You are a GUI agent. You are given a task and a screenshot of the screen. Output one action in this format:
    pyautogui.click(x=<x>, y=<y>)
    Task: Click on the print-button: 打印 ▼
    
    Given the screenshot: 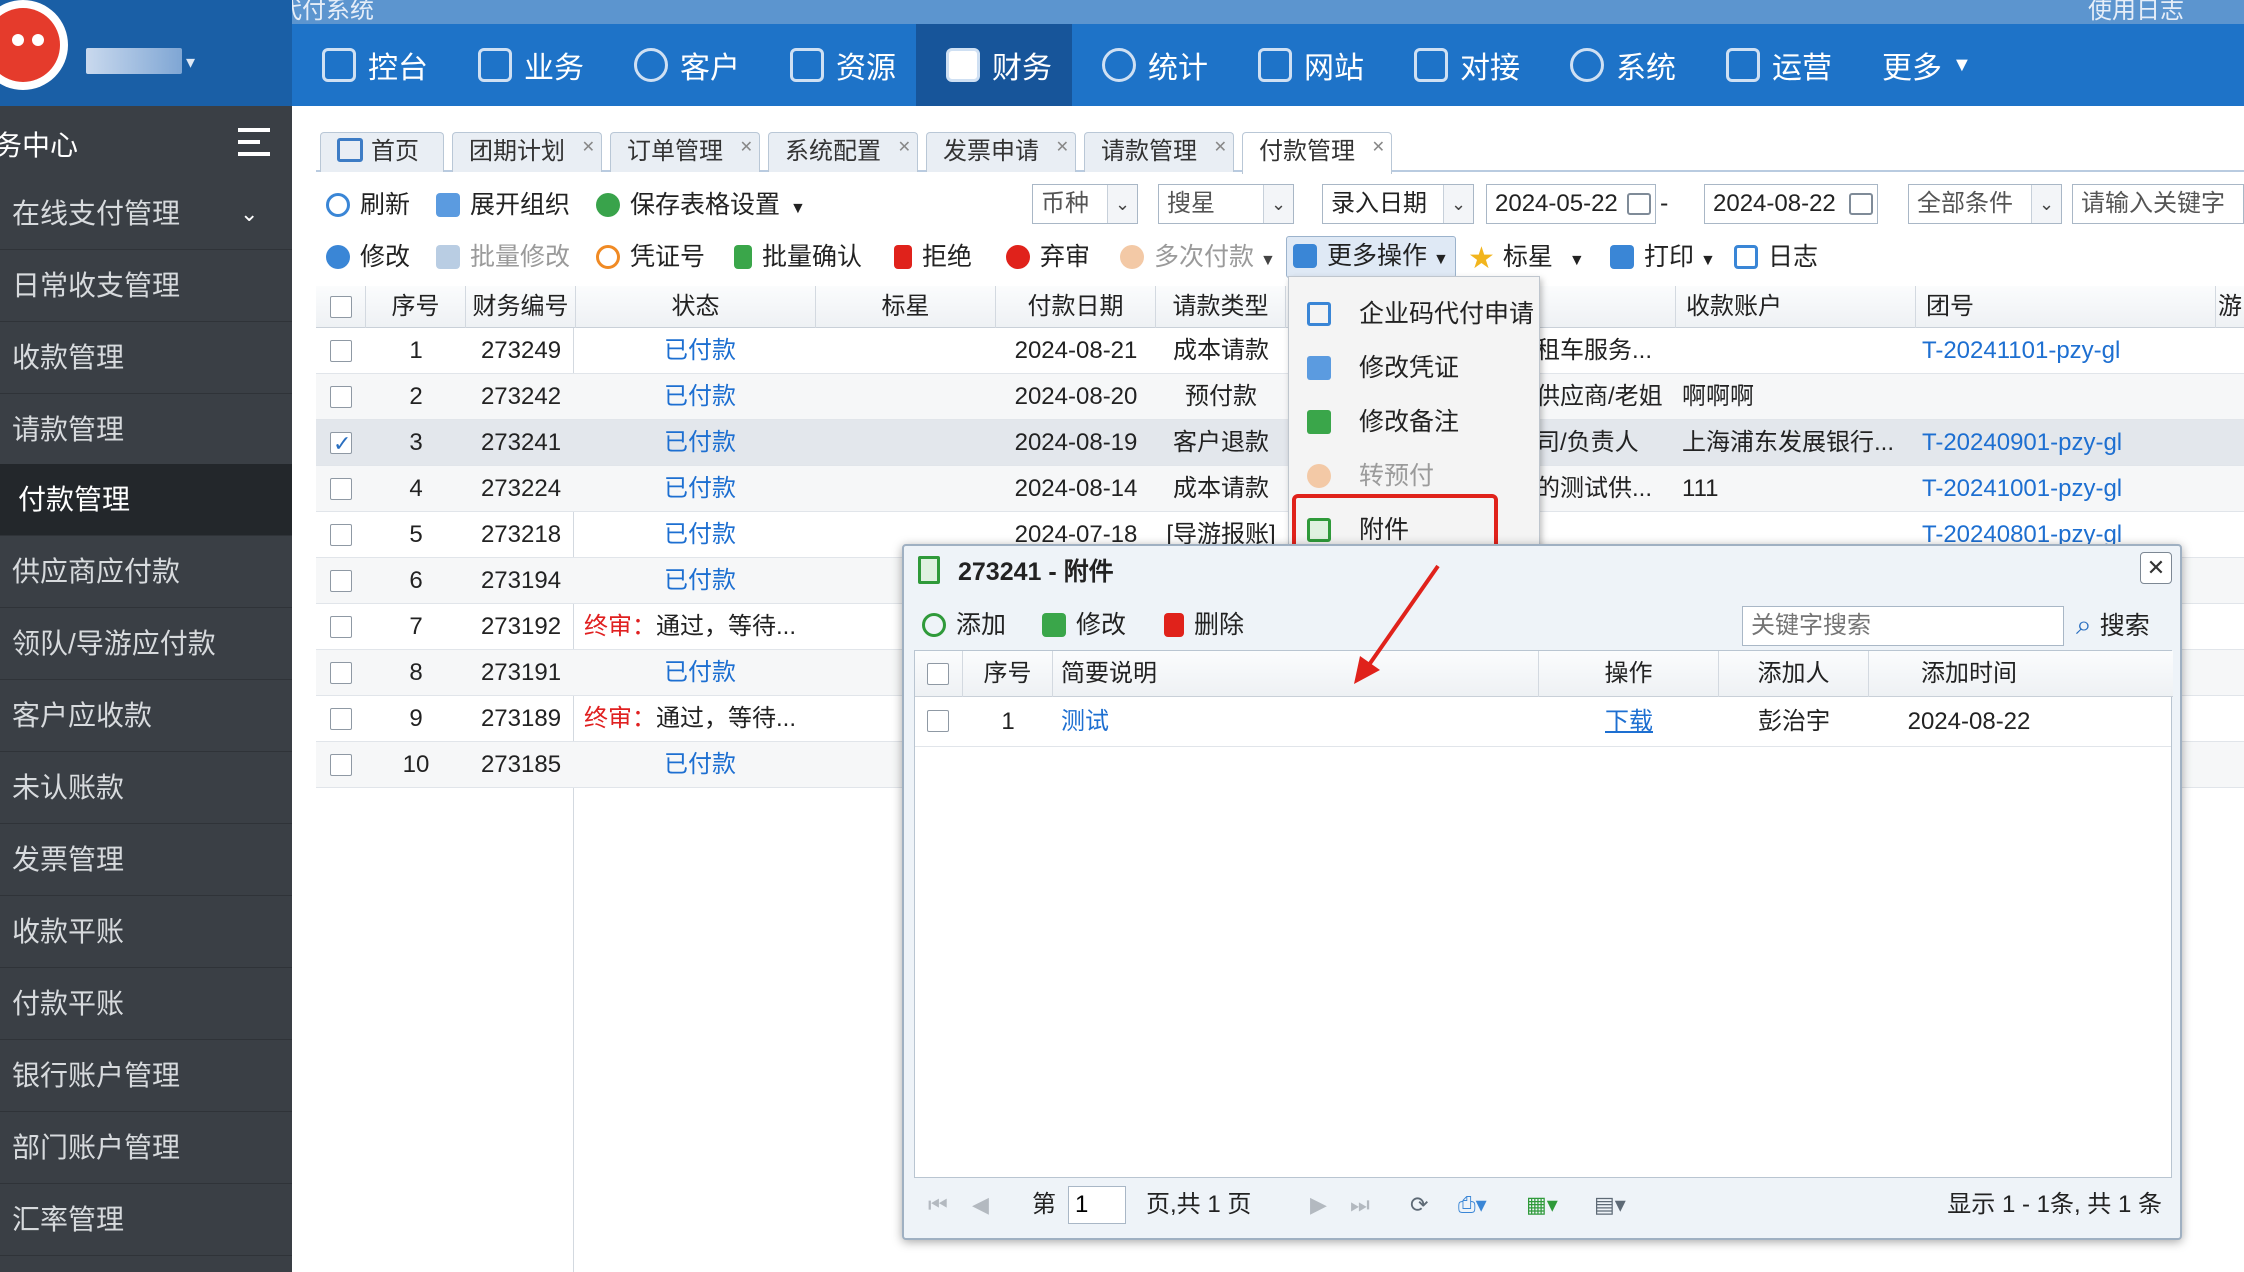 What is the action you would take?
    pyautogui.click(x=1663, y=257)
    